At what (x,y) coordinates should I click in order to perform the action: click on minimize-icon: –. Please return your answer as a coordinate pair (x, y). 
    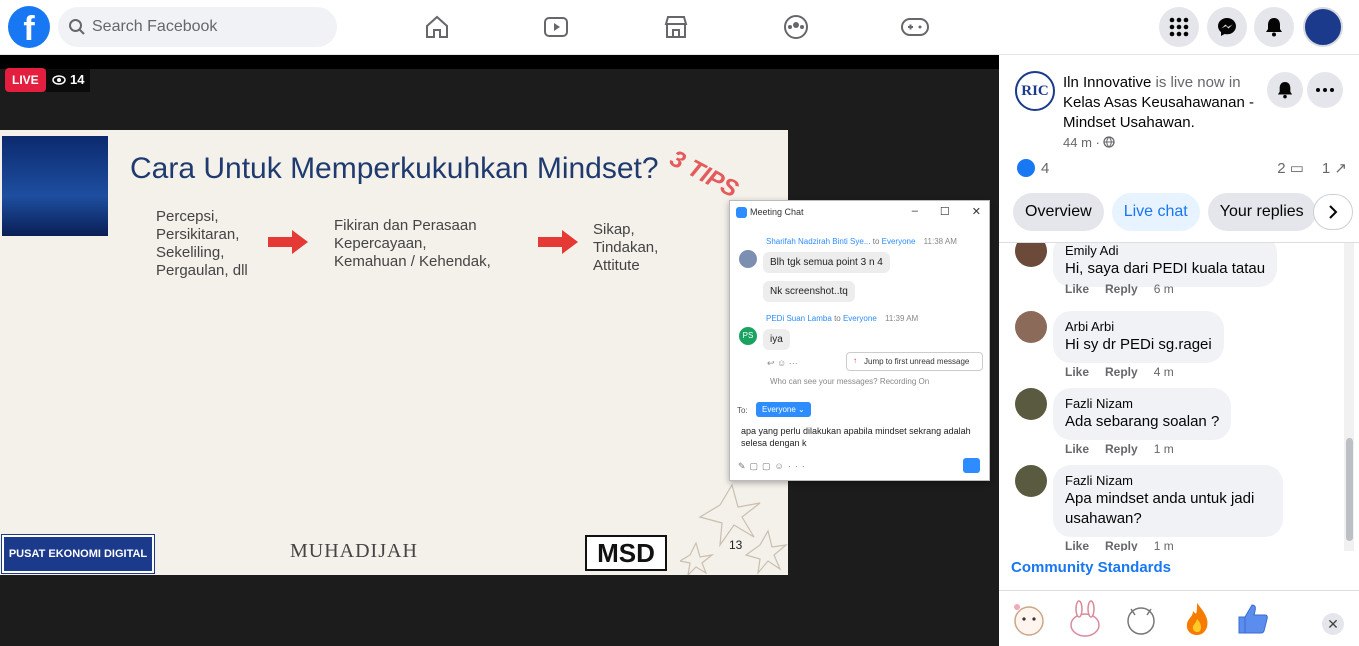
    Looking at the image, I should click on (915, 211).